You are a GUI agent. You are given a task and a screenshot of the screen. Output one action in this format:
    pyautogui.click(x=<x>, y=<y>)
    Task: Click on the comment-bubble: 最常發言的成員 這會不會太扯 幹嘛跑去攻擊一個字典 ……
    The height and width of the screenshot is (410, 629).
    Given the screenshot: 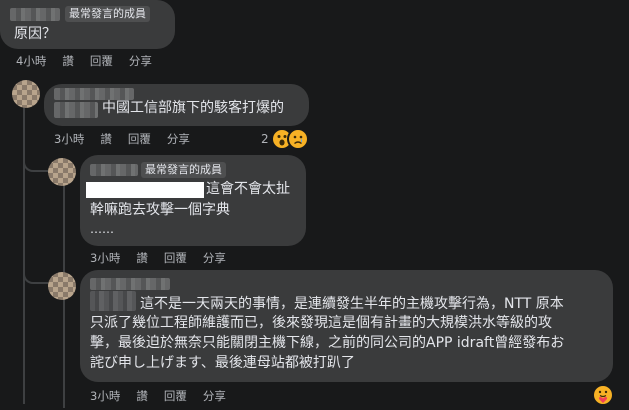 What is the action you would take?
    pyautogui.click(x=193, y=200)
    